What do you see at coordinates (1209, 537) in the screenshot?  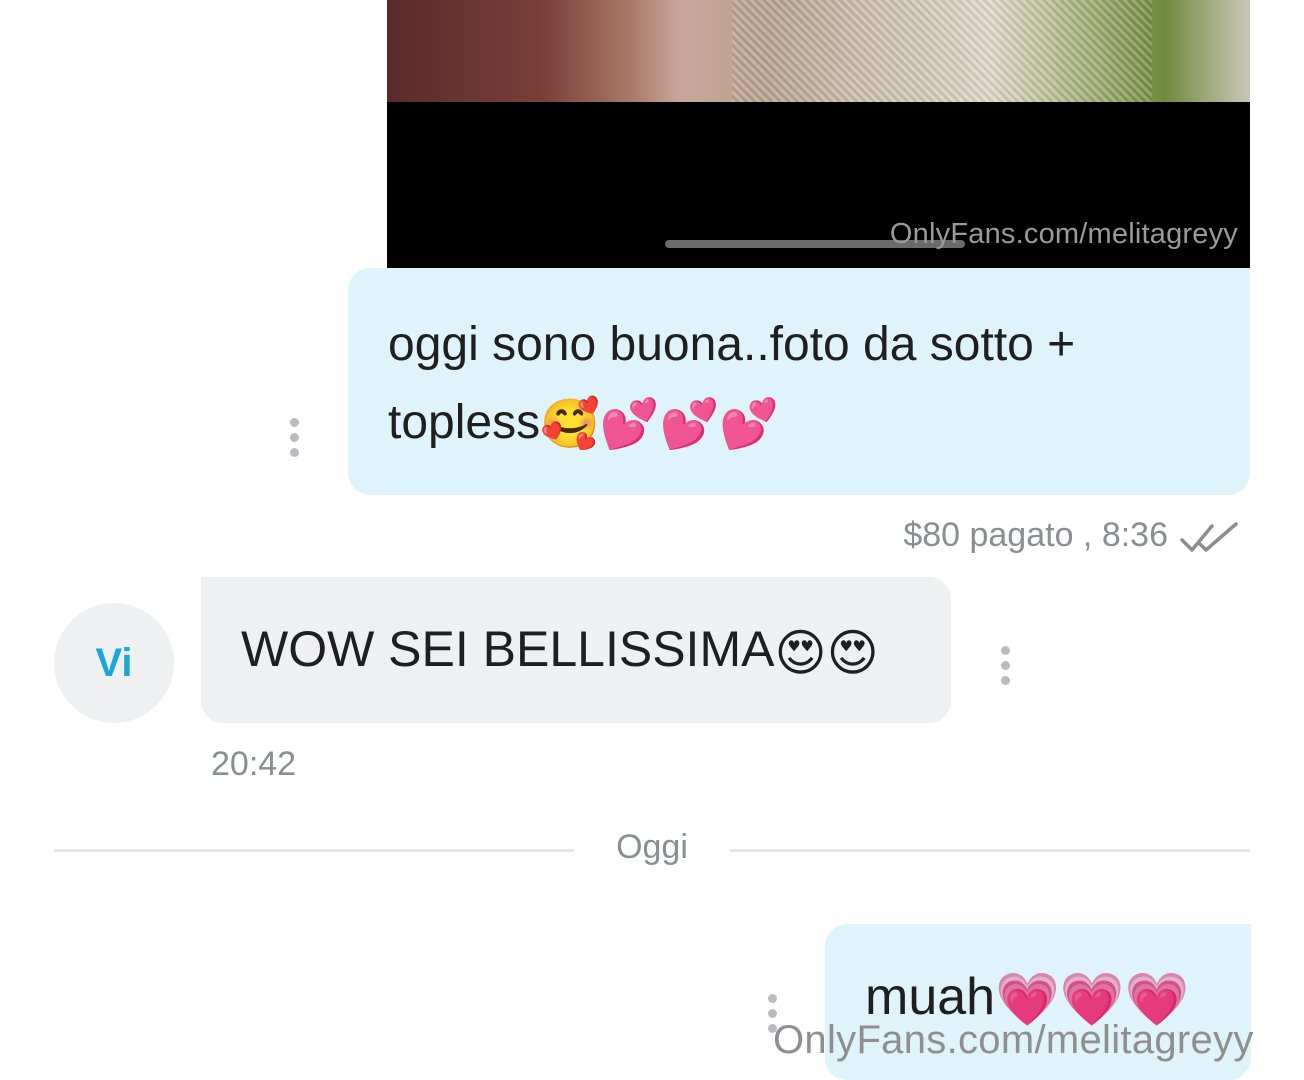 I see `double-check-icon` at bounding box center [1209, 537].